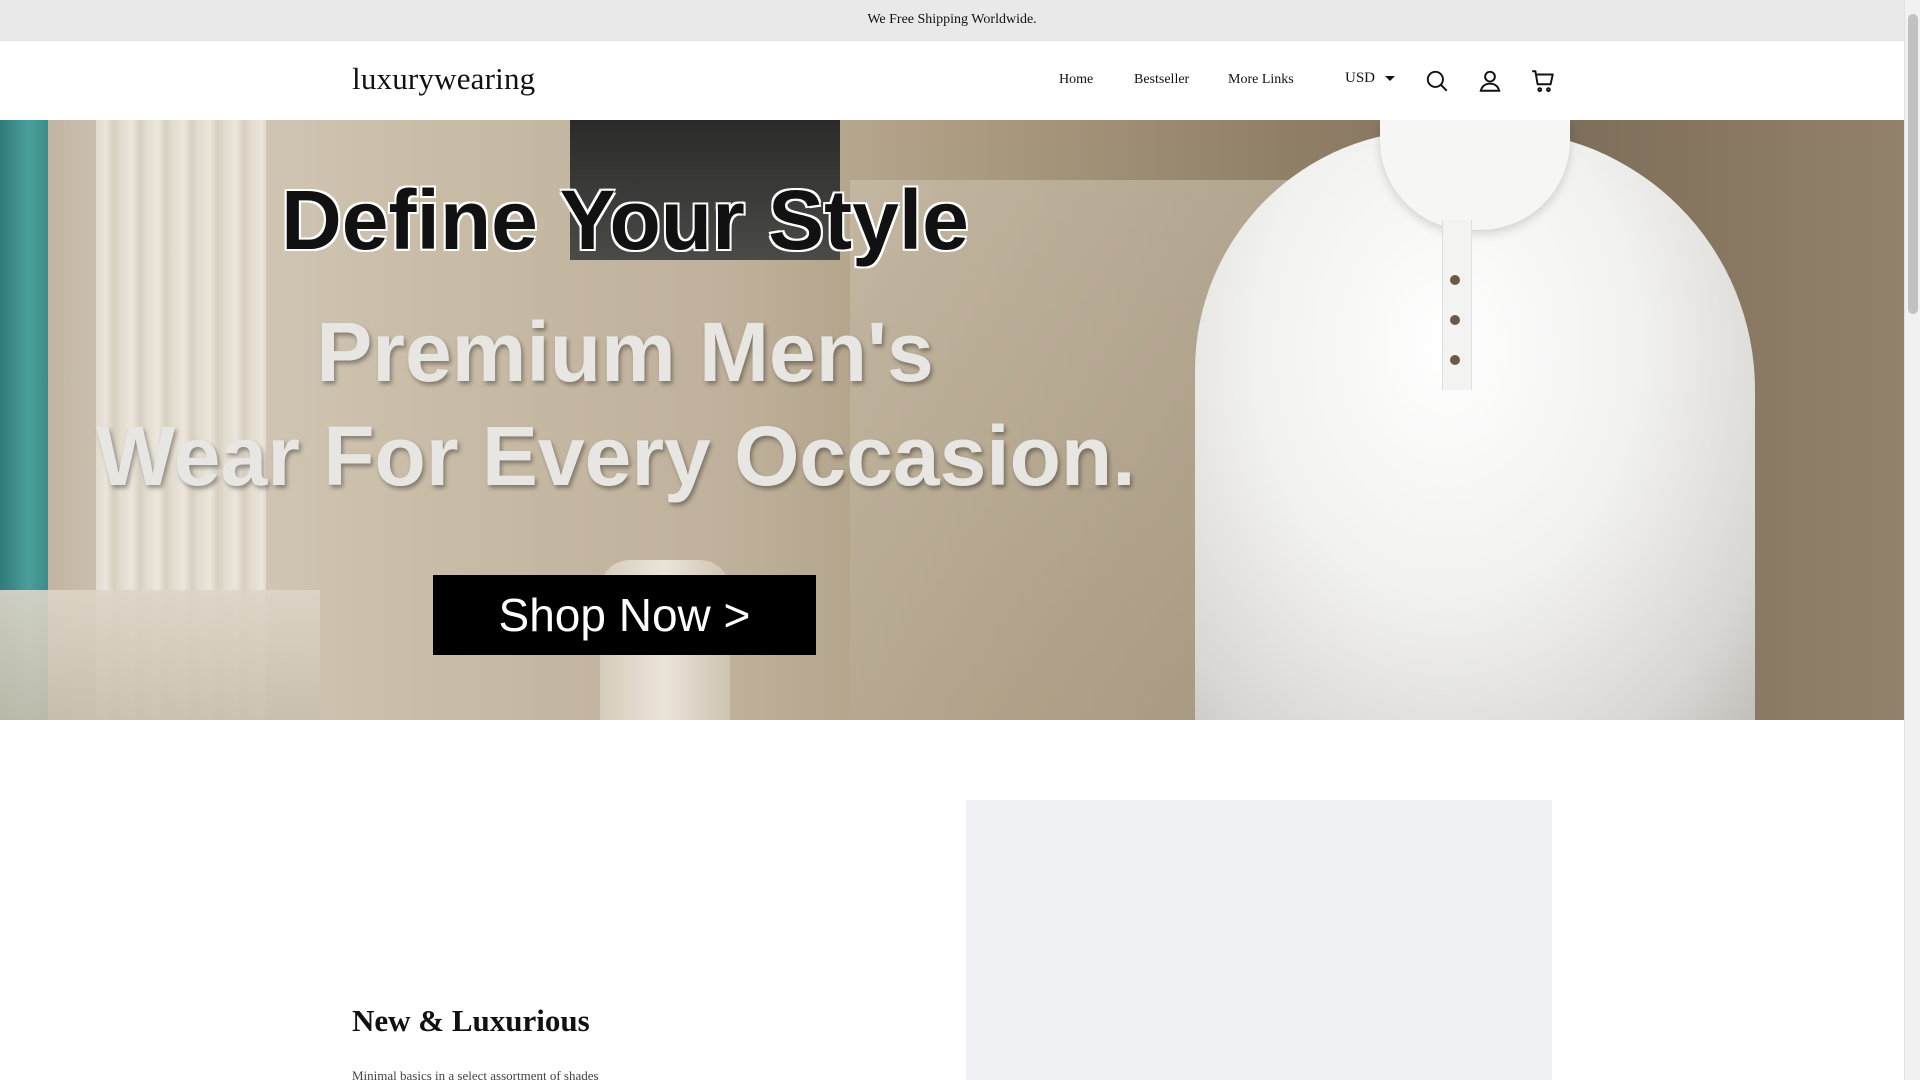 The image size is (1920, 1080). I want to click on search-icon, so click(1437, 81).